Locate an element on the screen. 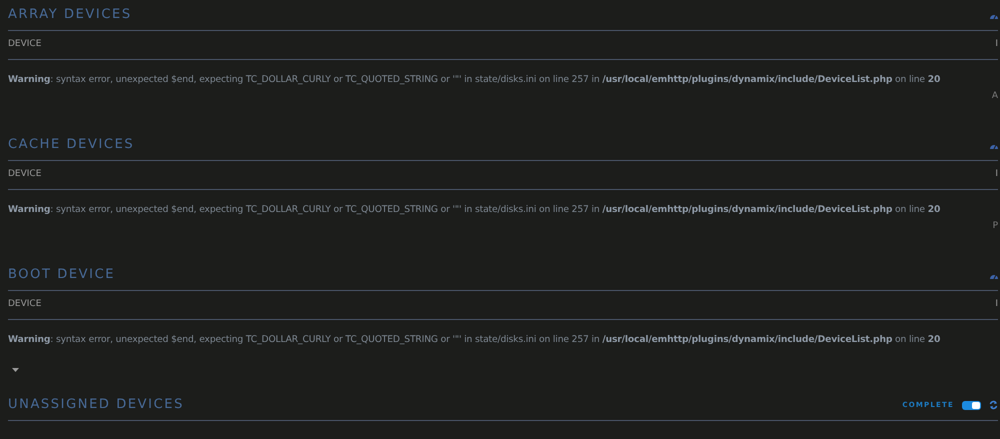  section-title: ARRAY DEVICES is located at coordinates (70, 15).